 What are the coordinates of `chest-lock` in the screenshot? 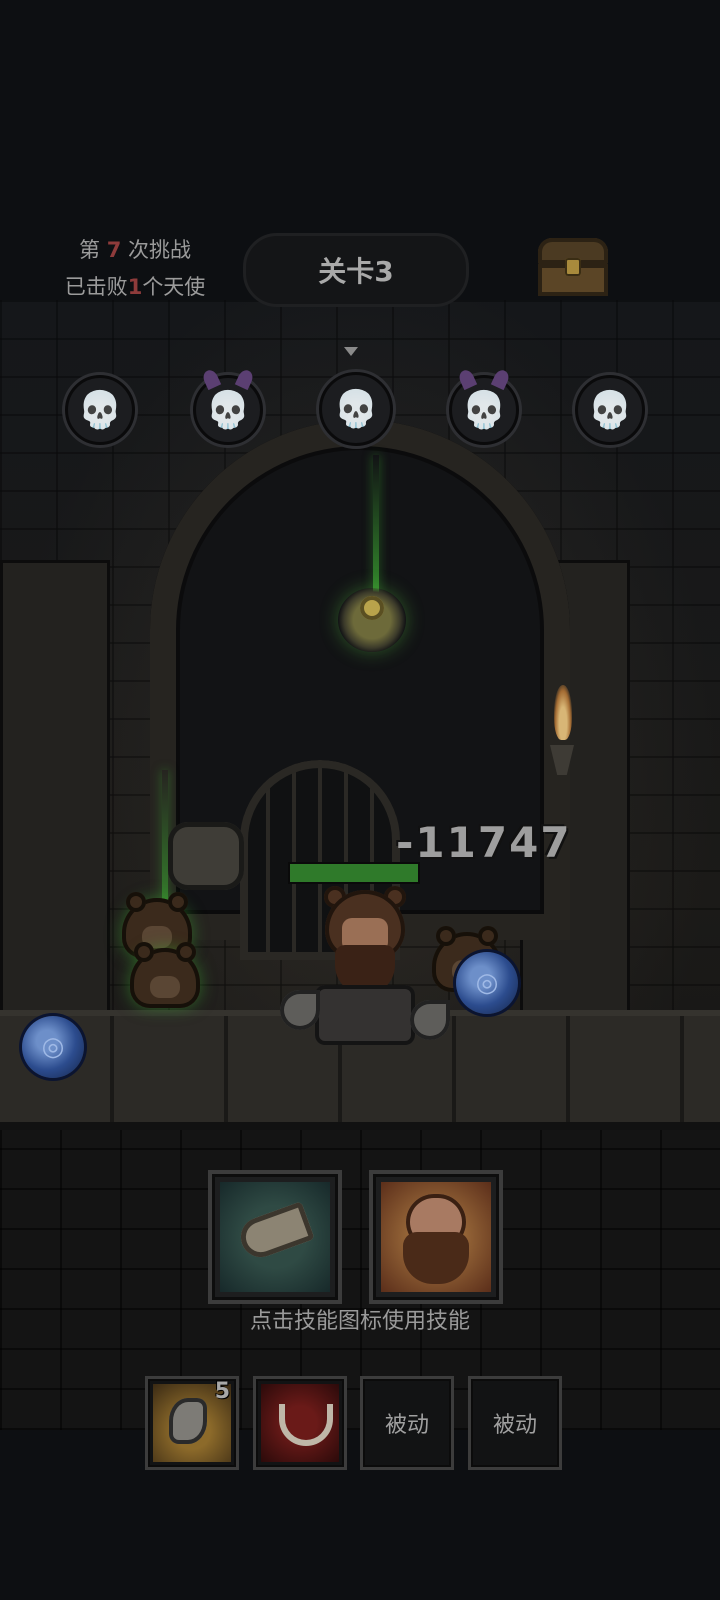 It's located at (573, 267).